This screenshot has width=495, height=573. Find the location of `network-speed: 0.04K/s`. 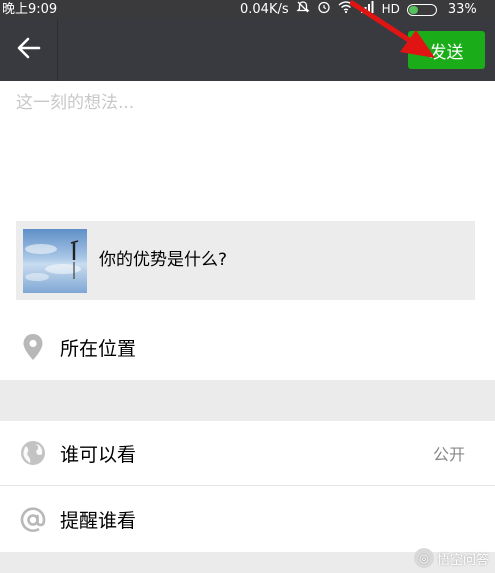

network-speed: 0.04K/s is located at coordinates (264, 9).